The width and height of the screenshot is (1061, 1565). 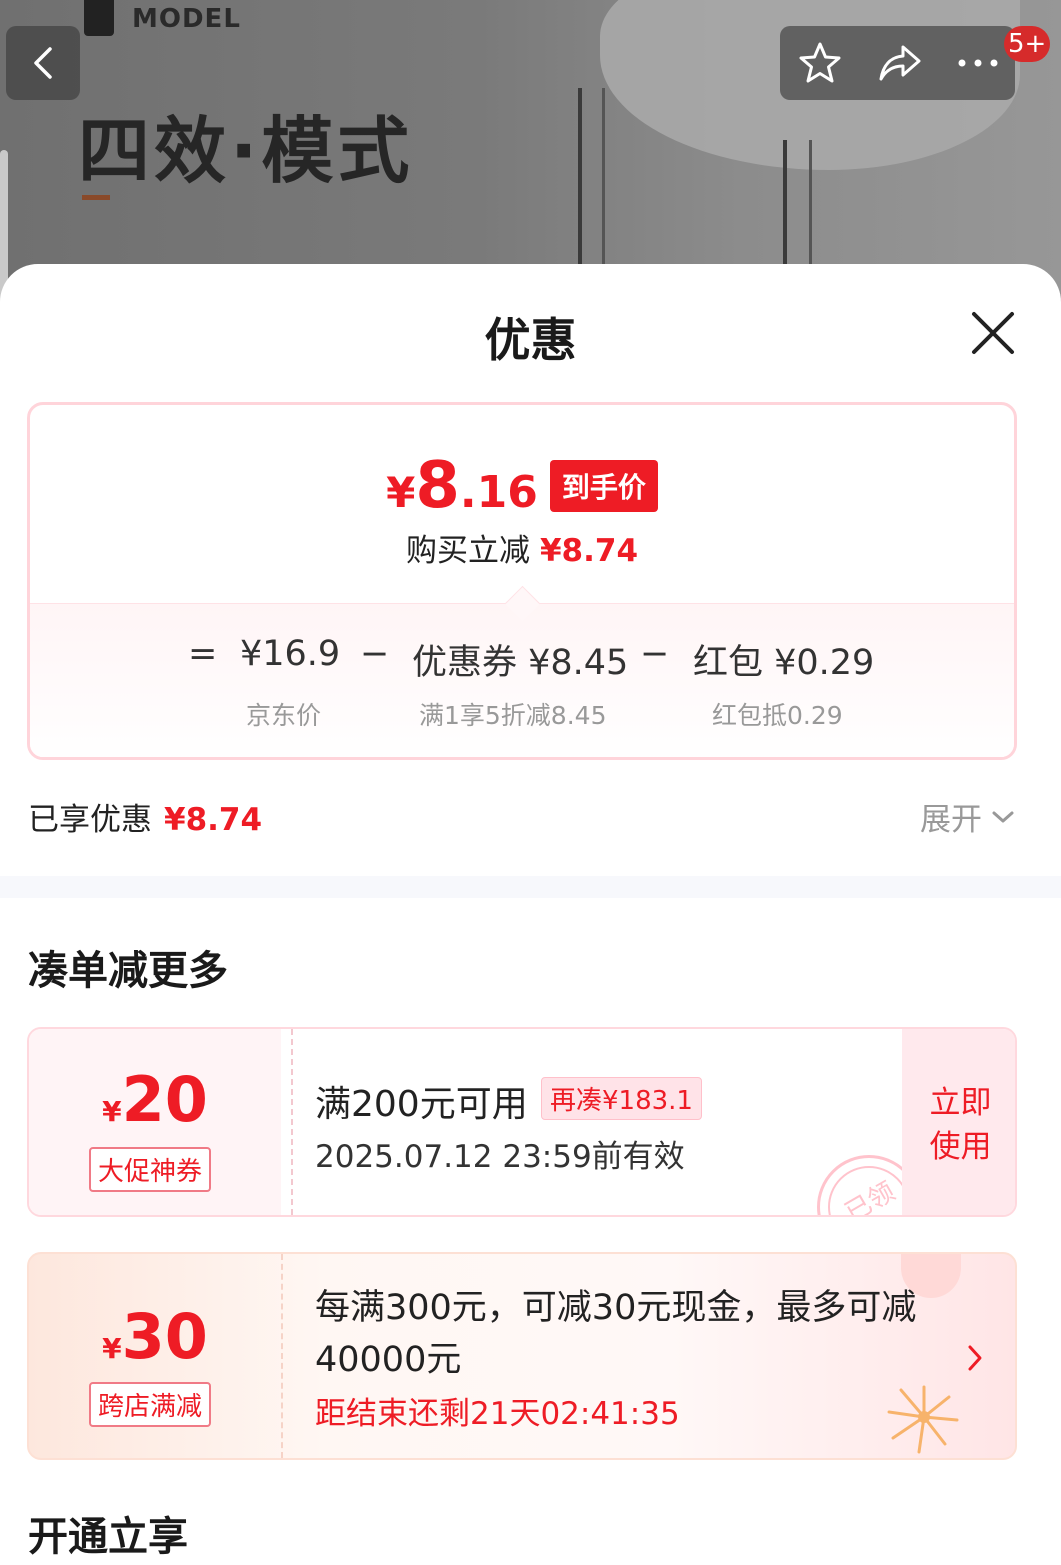 I want to click on final-price-tag: 到手价, so click(x=603, y=486).